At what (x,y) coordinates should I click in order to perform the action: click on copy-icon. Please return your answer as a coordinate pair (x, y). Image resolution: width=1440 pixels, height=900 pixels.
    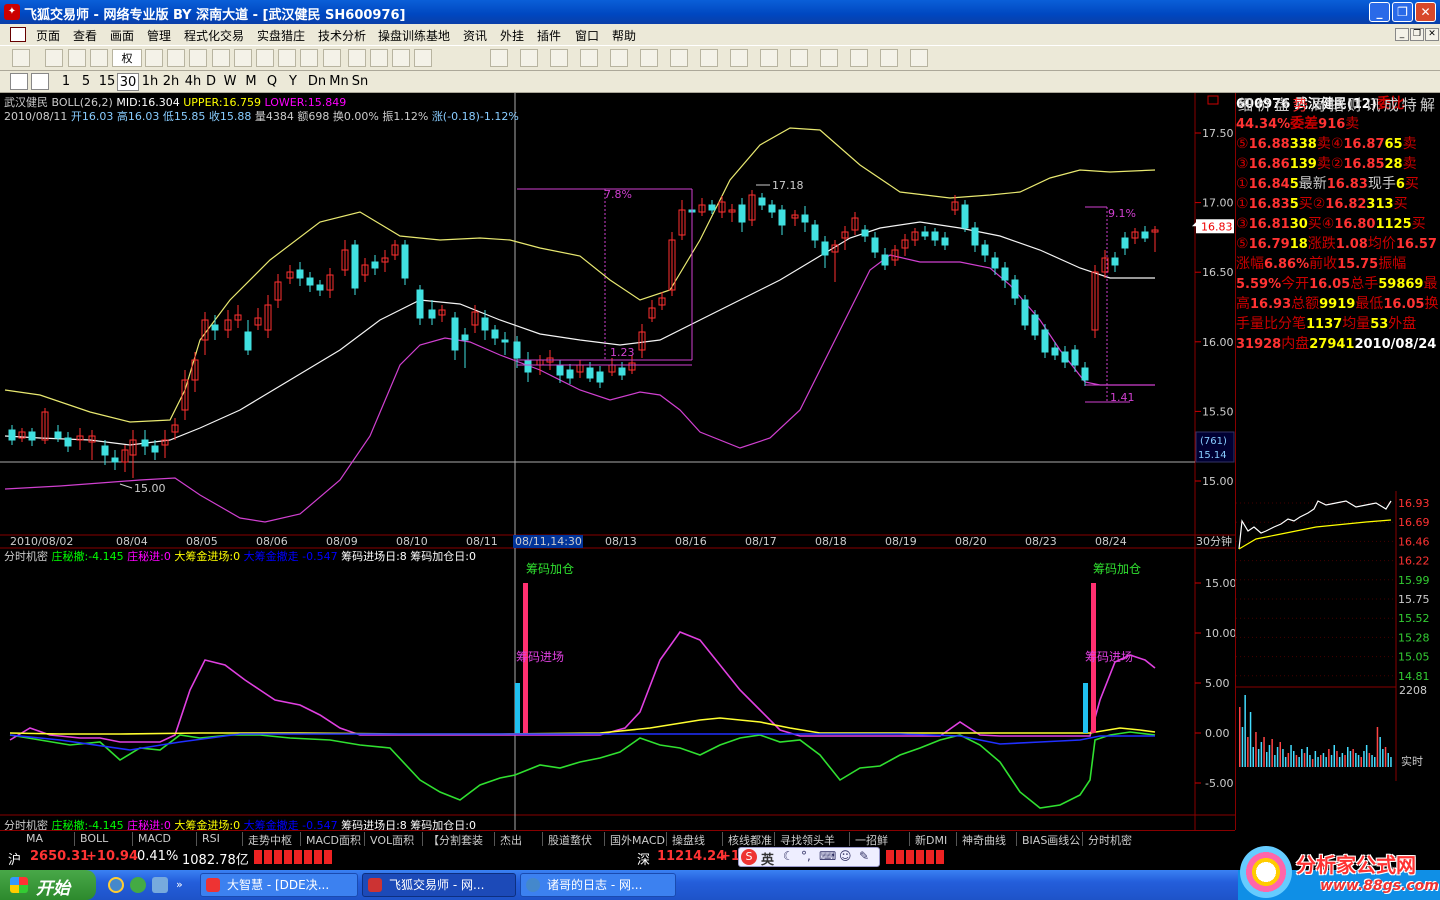
    Looking at the image, I should click on (198, 58).